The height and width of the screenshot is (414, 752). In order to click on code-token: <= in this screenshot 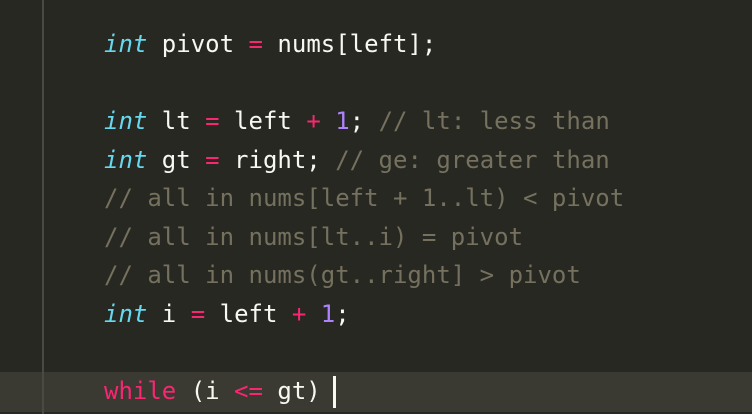, I will do `click(248, 391)`.